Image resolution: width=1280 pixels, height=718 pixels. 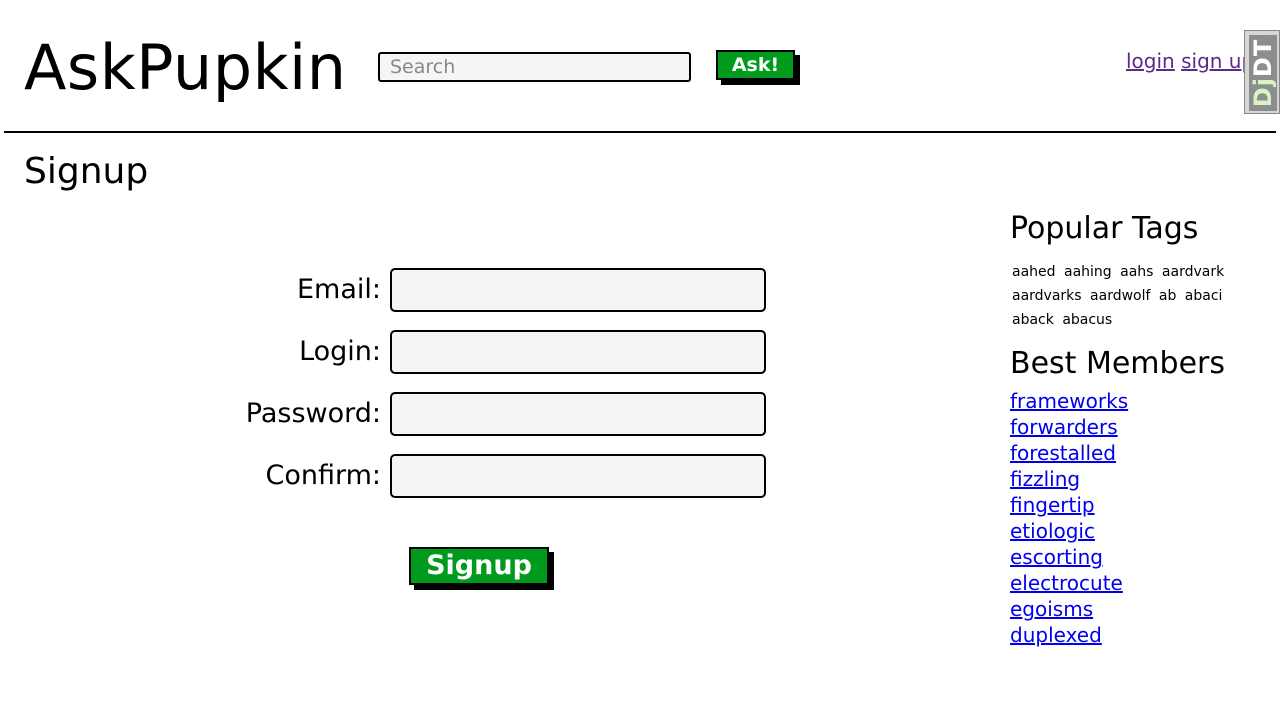 I want to click on debug-toolbar-handle: DjDT, so click(x=1262, y=72).